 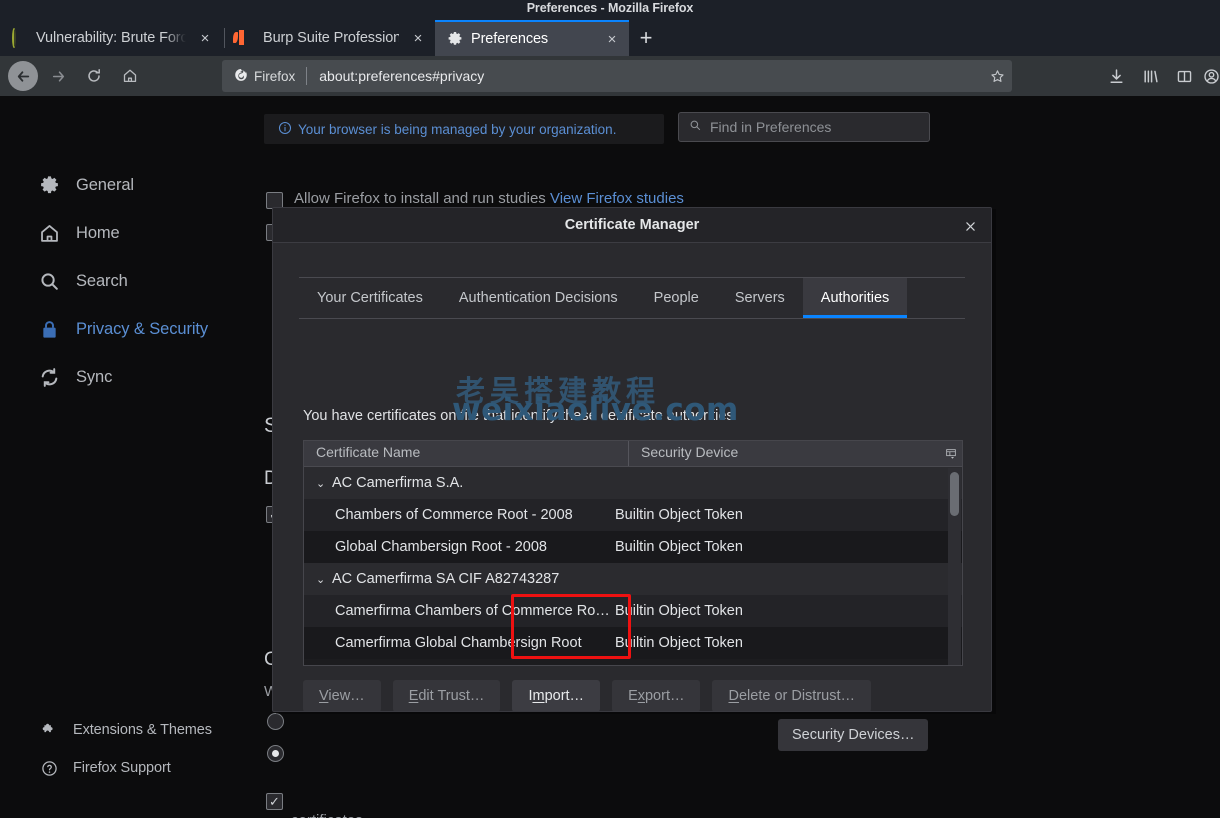 I want to click on table-row: ⌄ AC Camerfirma S.A., so click(x=633, y=483).